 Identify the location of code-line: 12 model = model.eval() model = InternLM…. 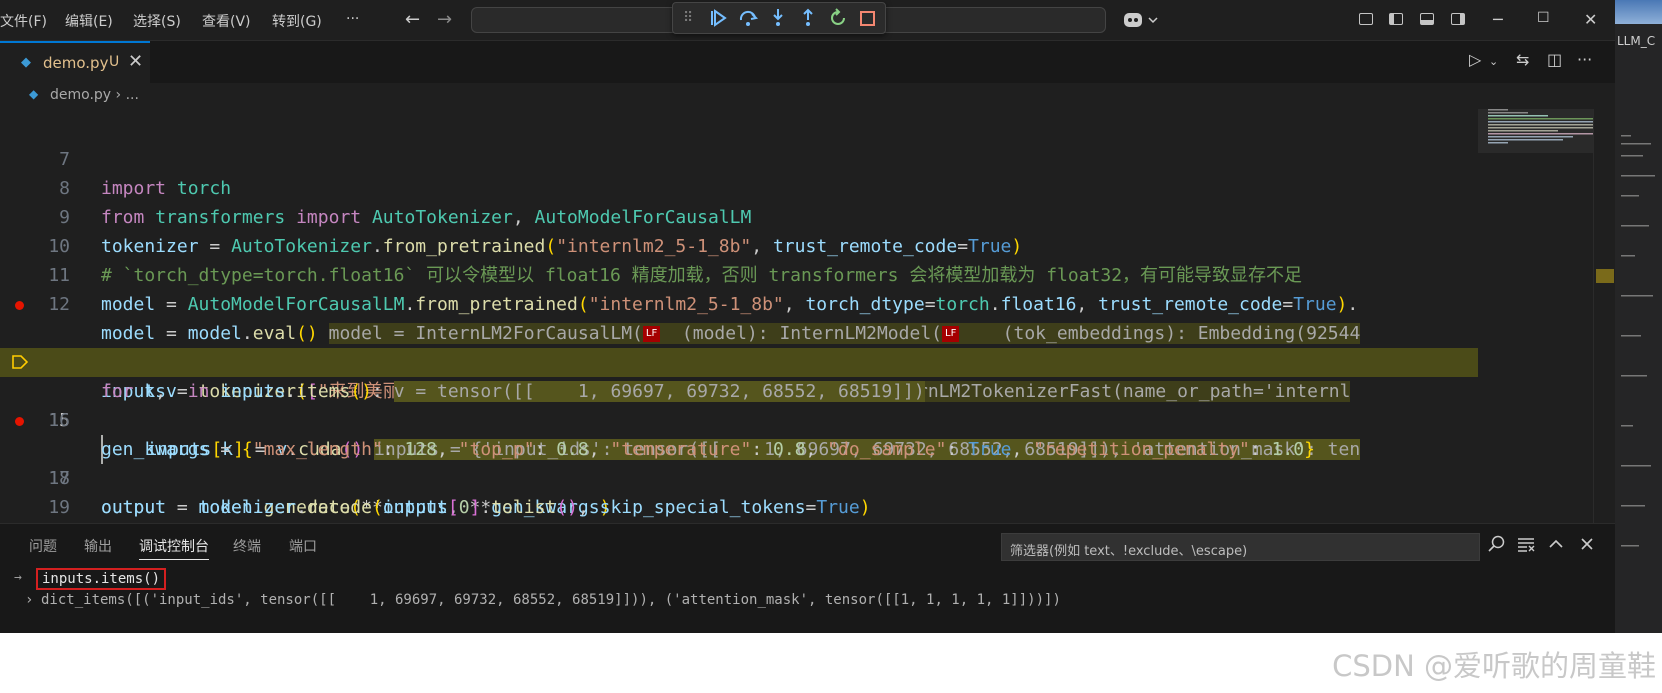
(739, 302).